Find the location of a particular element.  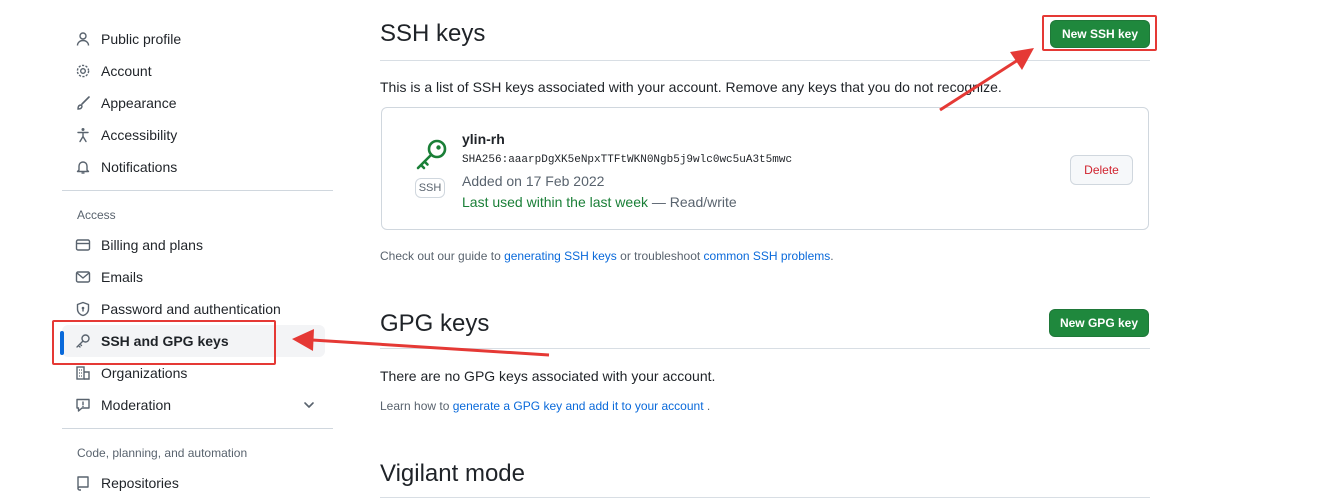

gear-icon is located at coordinates (83, 71).